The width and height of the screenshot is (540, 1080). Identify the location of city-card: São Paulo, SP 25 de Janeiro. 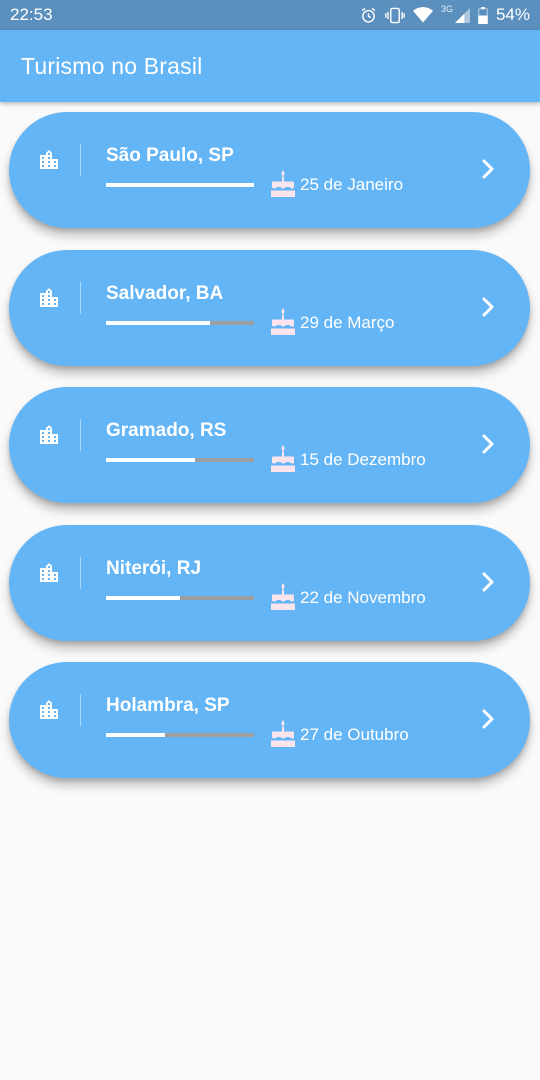
(269, 170).